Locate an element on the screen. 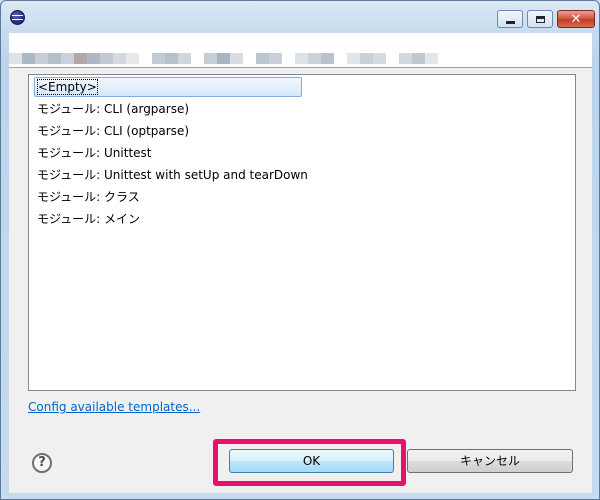 This screenshot has height=500, width=600. template-list-item: モジュール: Unittest is located at coordinates (93, 153).